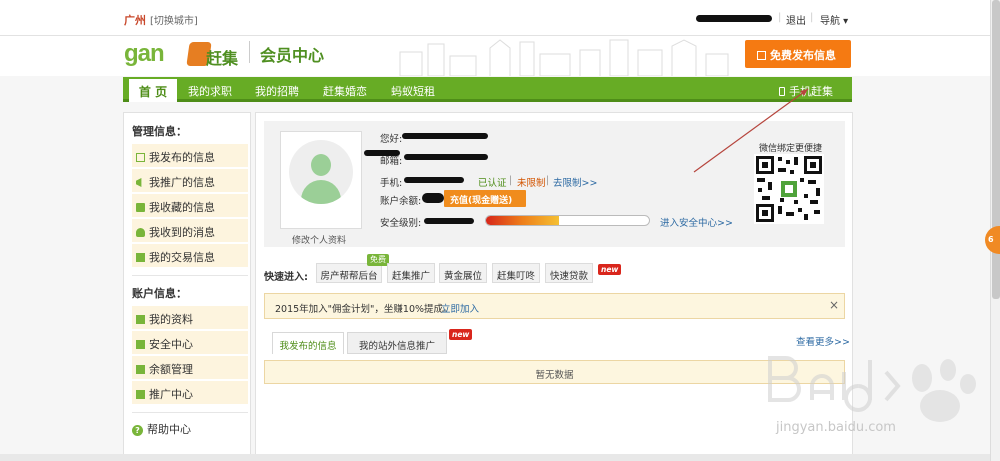  I want to click on nav-dropdown: 导航 ▾, so click(834, 19).